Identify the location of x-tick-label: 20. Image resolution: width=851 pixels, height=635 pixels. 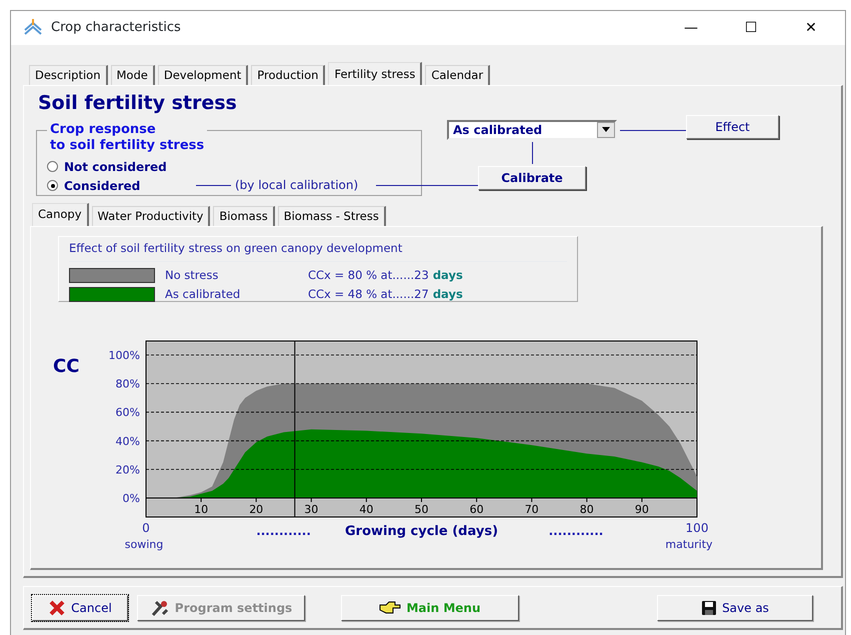
(256, 509).